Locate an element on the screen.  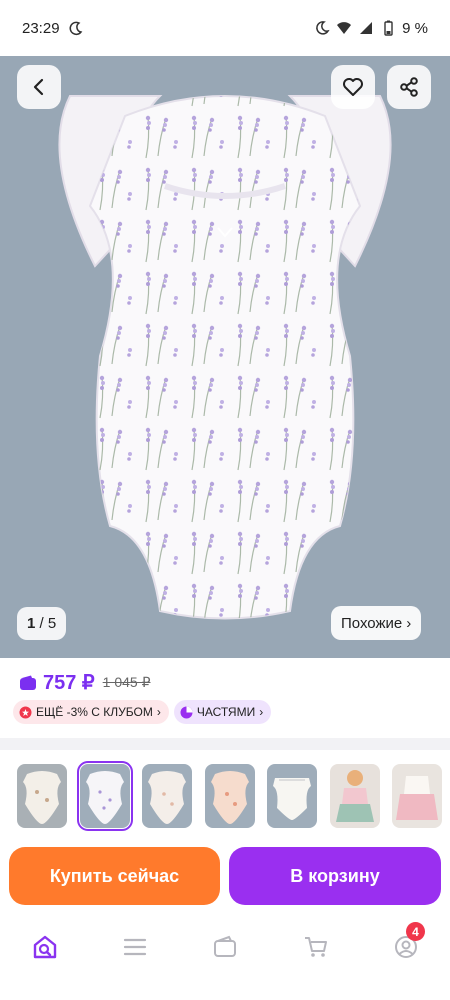
battery-level: 9 % is located at coordinates (415, 28).